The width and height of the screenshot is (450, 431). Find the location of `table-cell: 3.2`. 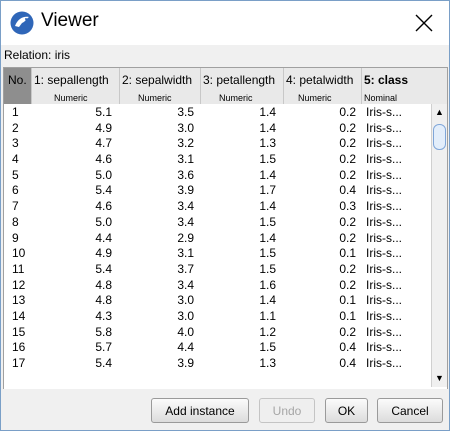

table-cell: 3.2 is located at coordinates (185, 143).